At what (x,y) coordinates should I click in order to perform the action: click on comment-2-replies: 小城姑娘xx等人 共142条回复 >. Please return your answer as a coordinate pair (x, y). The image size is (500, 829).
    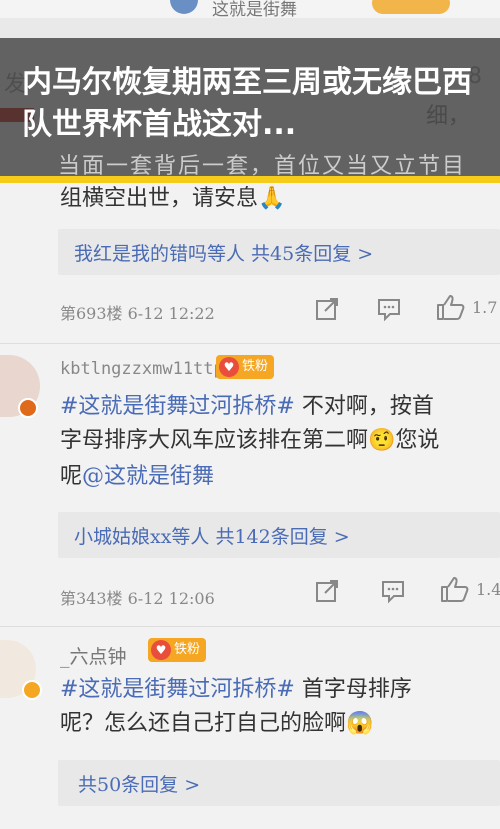
    Looking at the image, I should click on (279, 535).